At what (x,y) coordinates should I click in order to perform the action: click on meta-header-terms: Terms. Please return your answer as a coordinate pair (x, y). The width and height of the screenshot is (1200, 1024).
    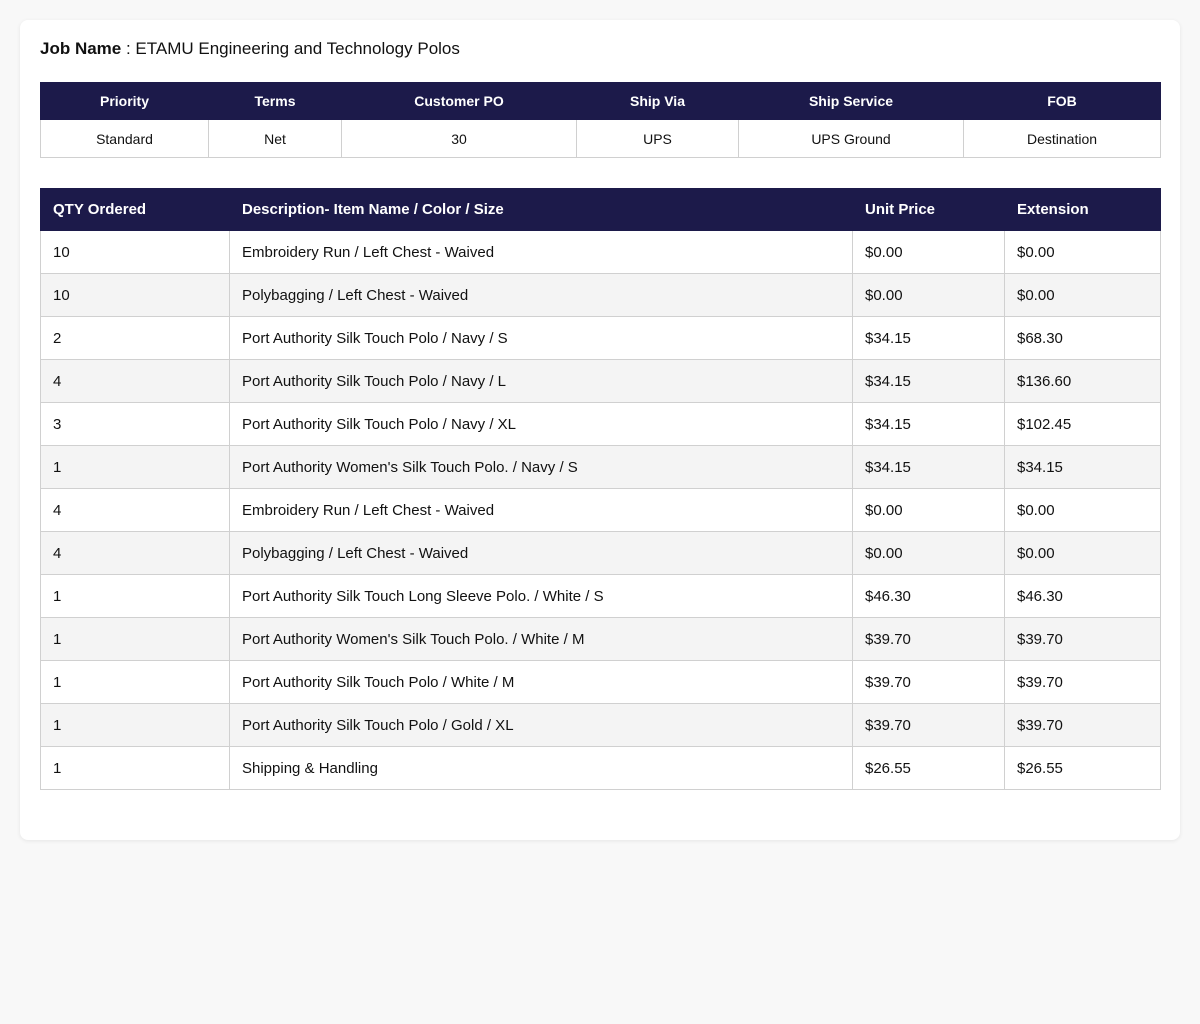
    Looking at the image, I should click on (275, 101).